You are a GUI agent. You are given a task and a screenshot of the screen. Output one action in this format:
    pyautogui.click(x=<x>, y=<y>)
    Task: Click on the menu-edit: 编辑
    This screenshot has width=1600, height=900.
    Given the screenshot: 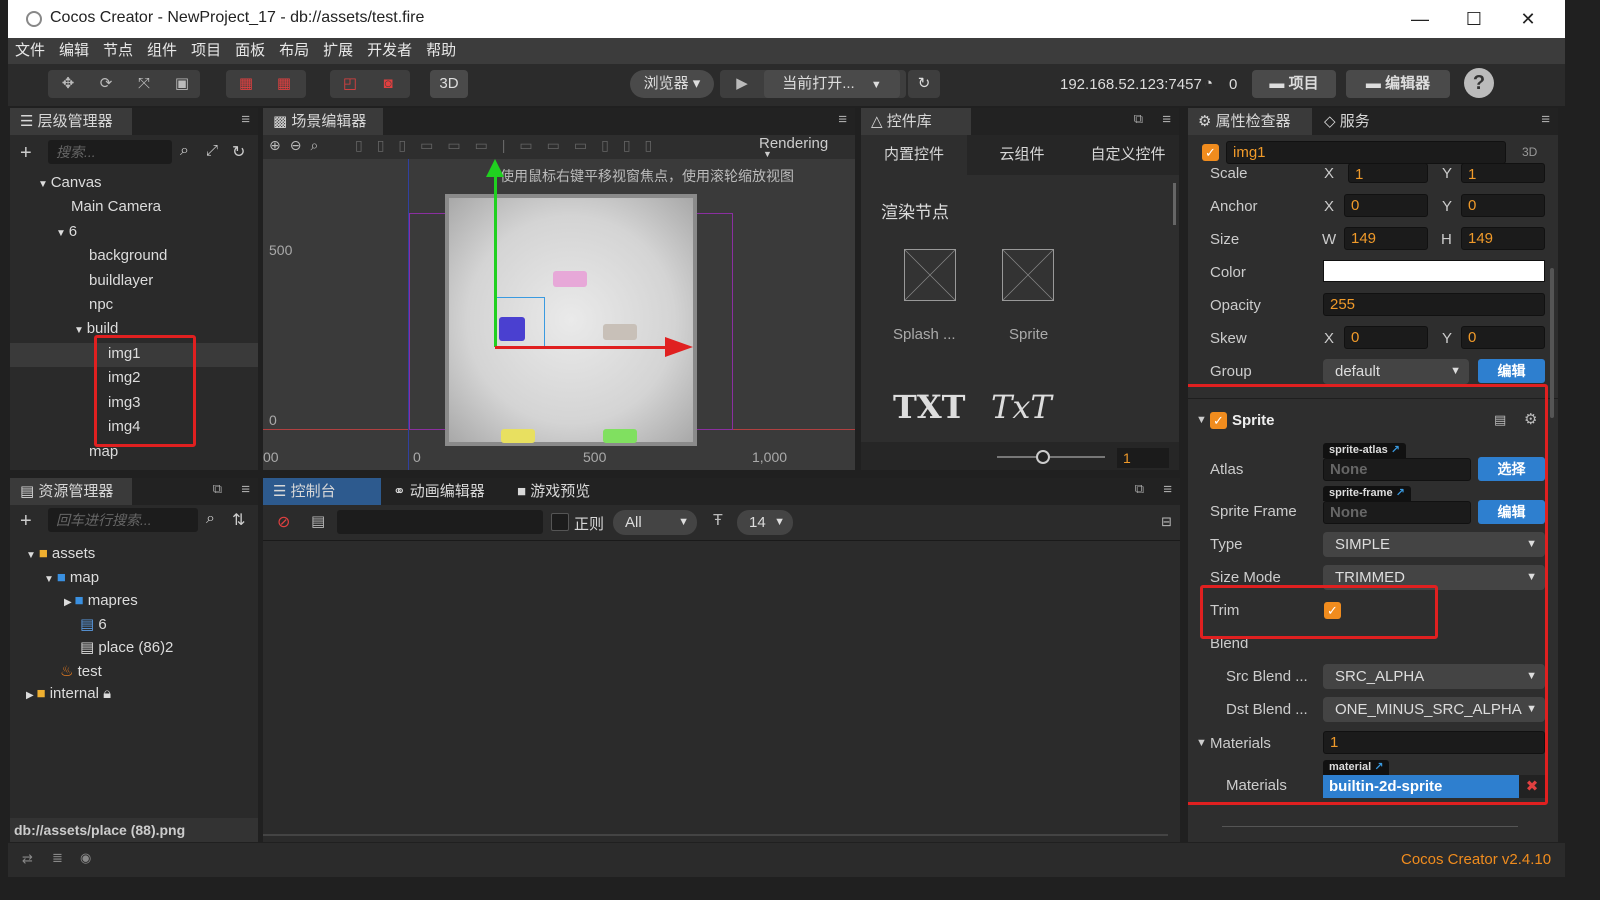 What is the action you would take?
    pyautogui.click(x=74, y=51)
    